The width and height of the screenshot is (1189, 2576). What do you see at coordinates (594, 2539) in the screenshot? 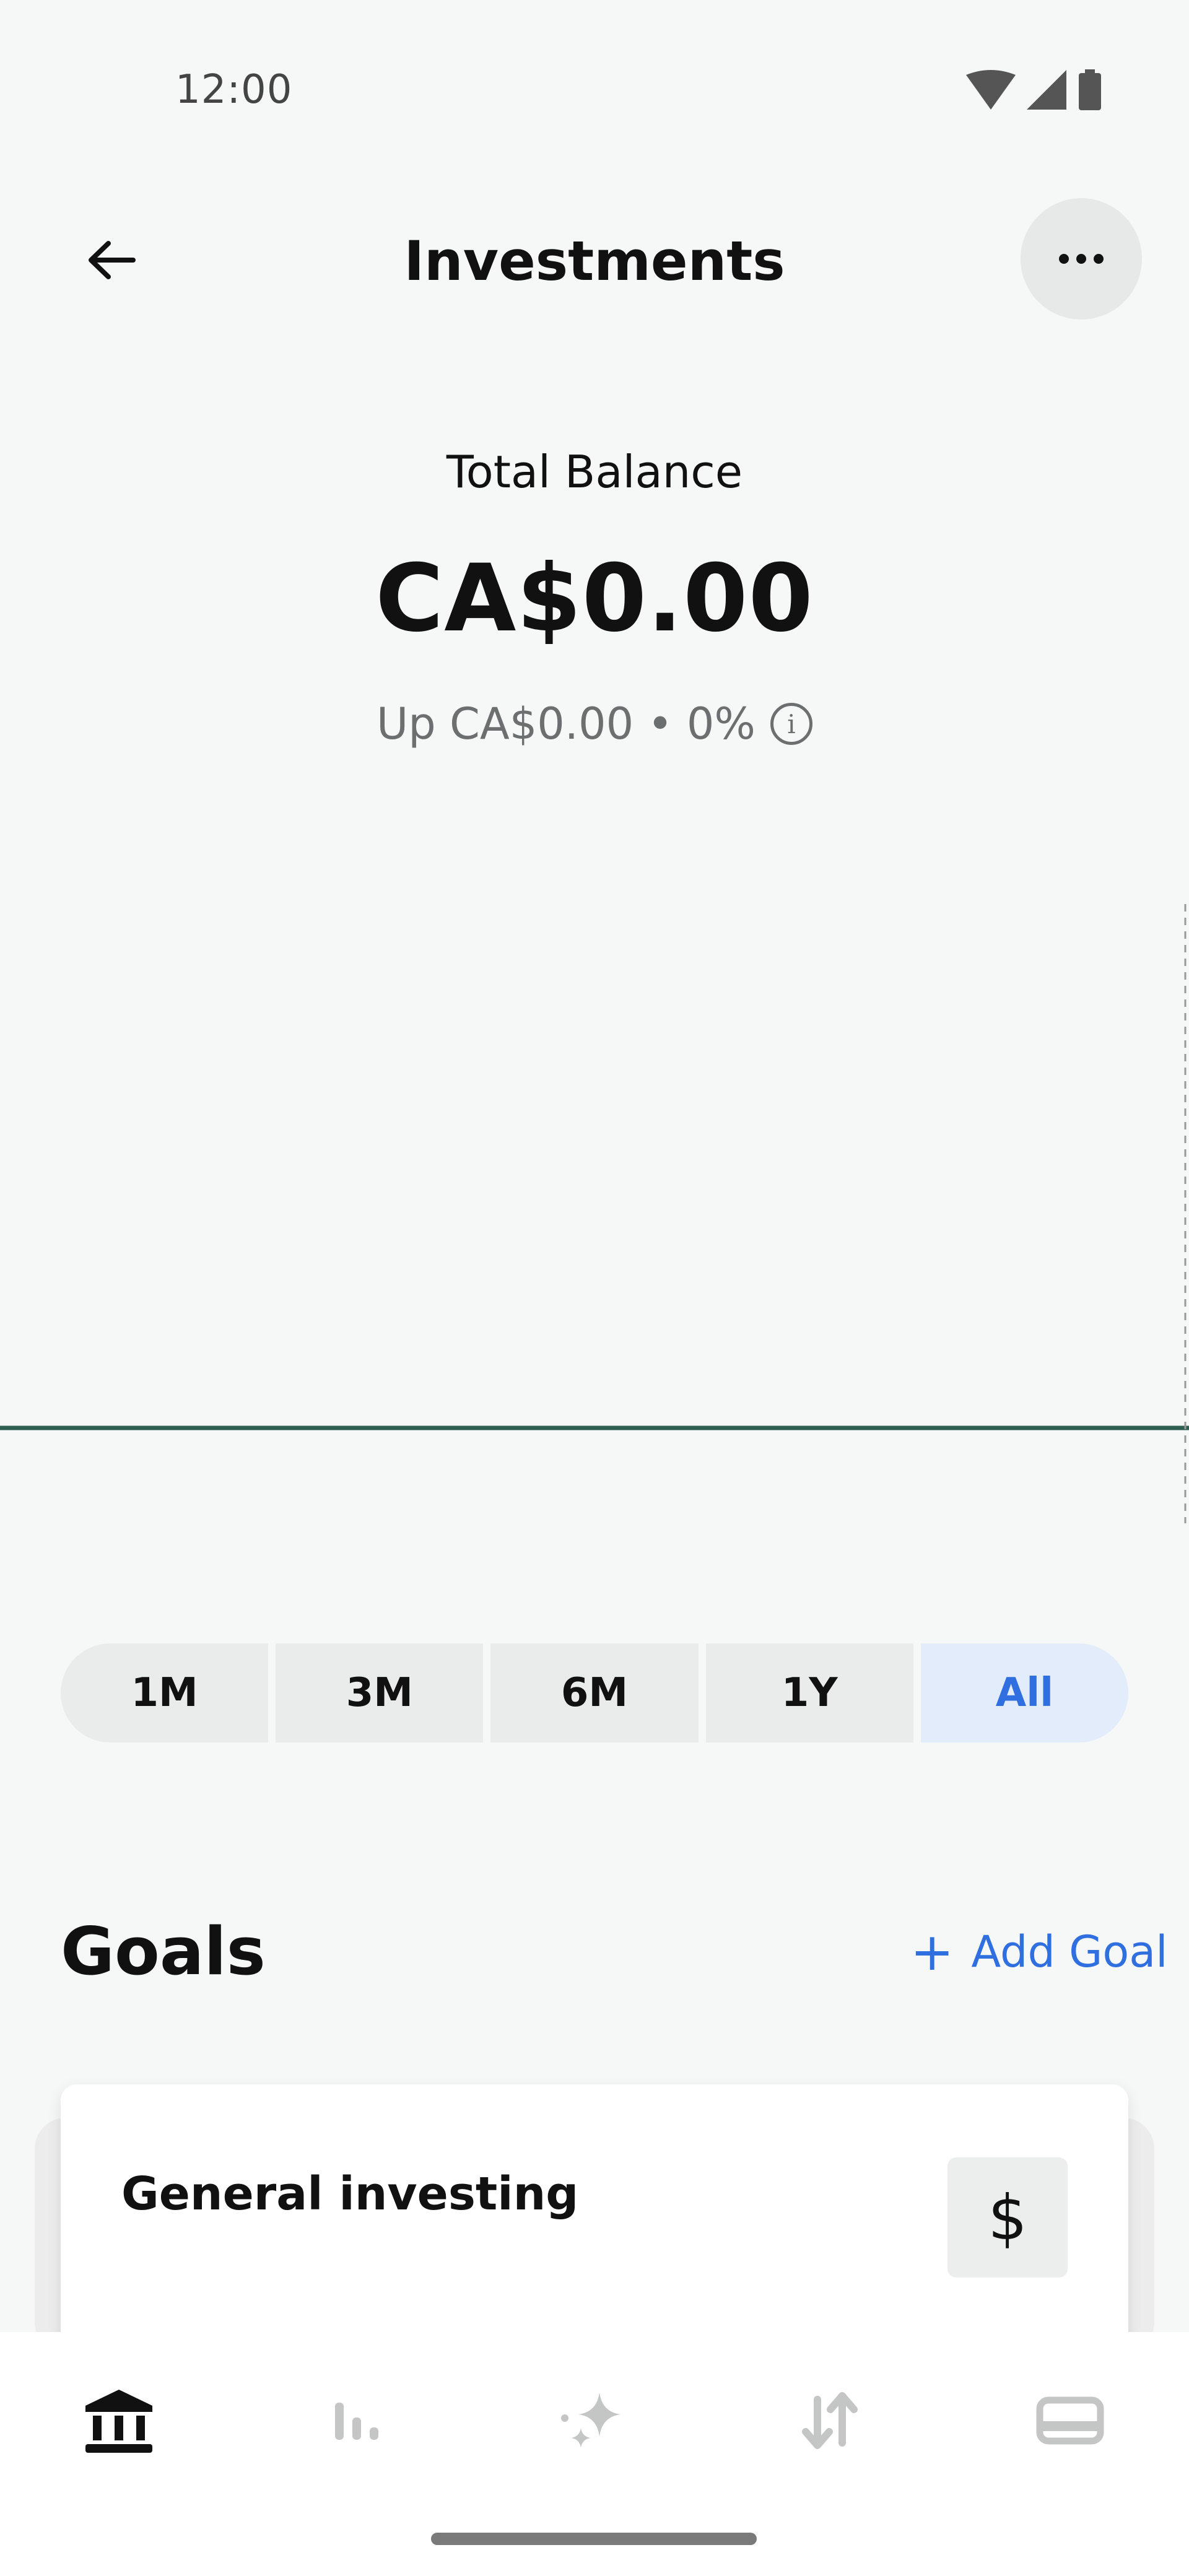
I see `home-indicator` at bounding box center [594, 2539].